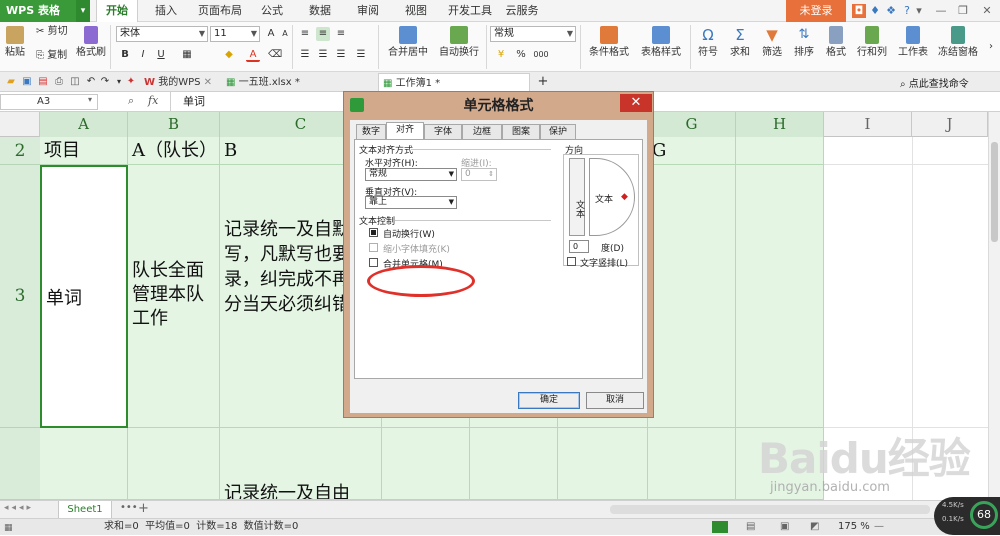  What do you see at coordinates (872, 42) in the screenshot?
I see `row-column-button: 行和列` at bounding box center [872, 42].